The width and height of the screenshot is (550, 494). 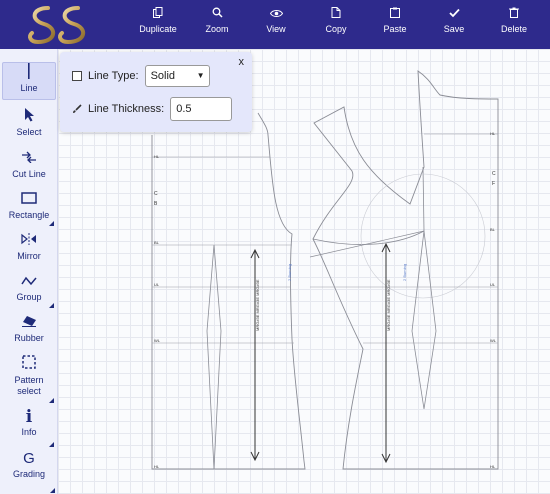 I want to click on sidebar-item-rubber: Rubber, so click(x=29, y=331).